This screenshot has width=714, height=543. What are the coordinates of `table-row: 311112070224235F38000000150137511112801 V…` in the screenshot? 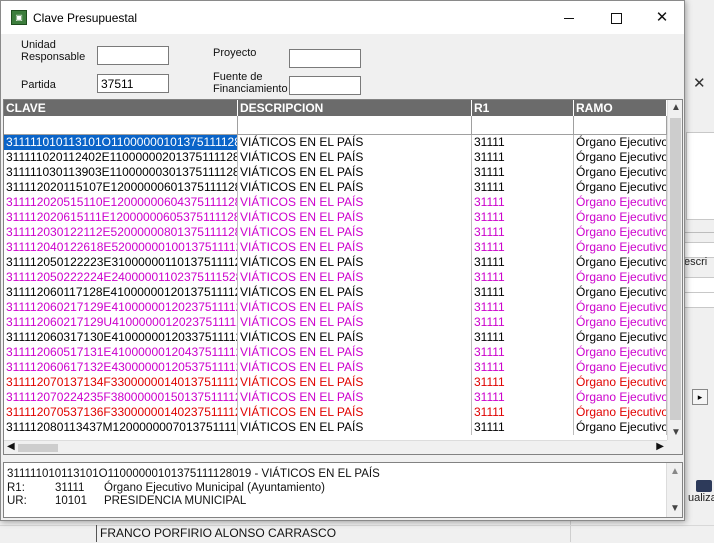 It's located at (335, 397).